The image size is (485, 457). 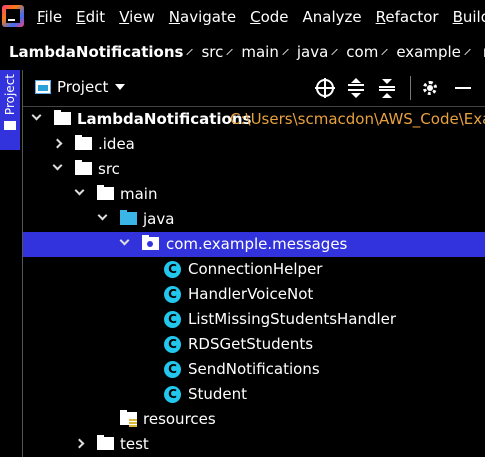 I want to click on menu-view: View, so click(x=137, y=17).